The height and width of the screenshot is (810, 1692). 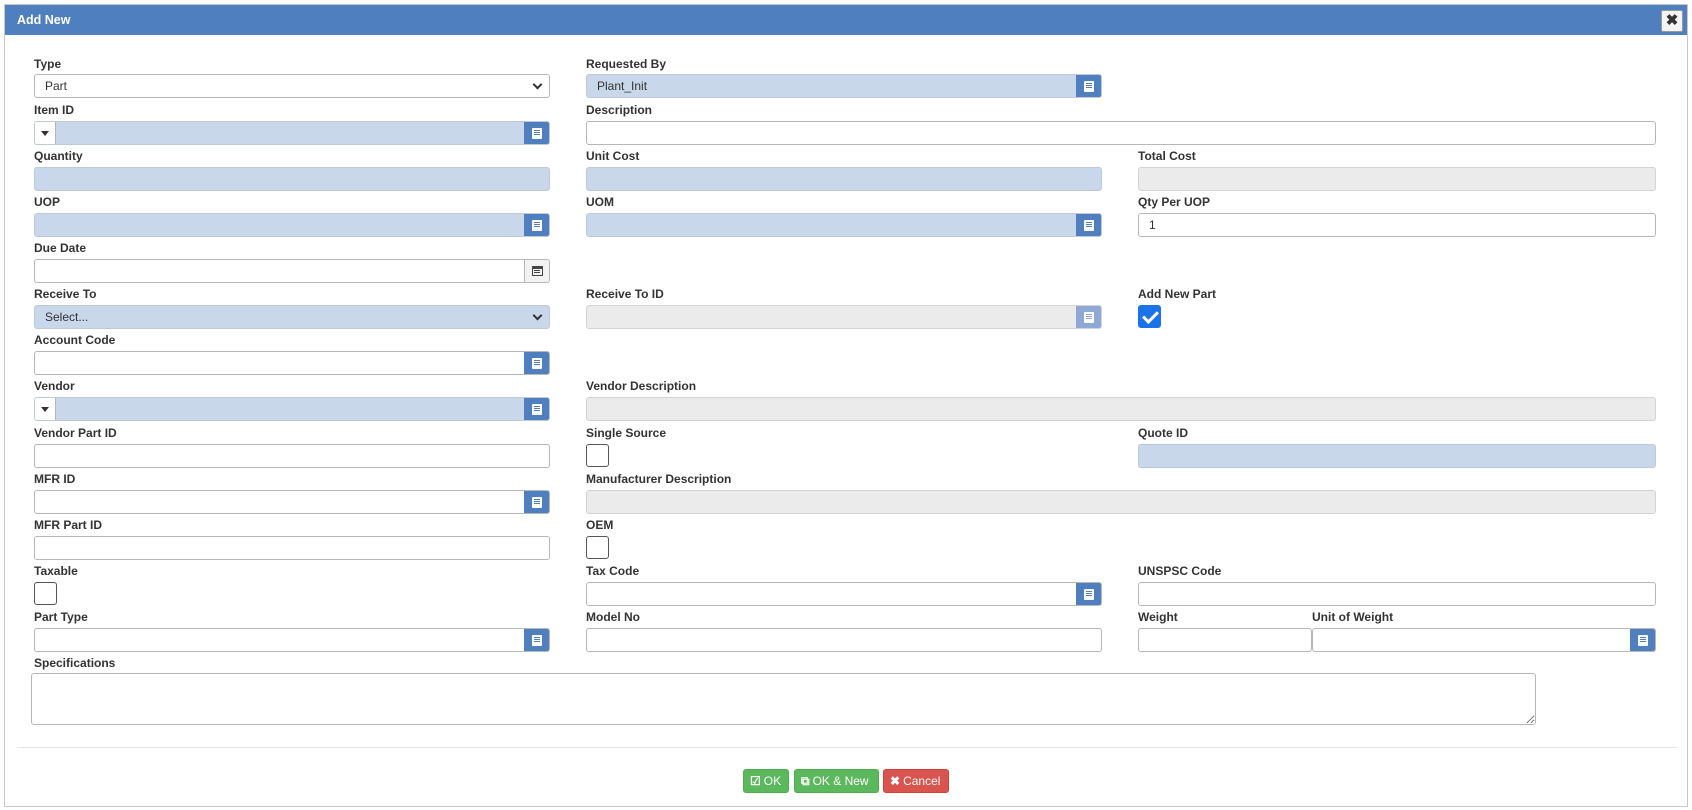 I want to click on calendar-button, so click(x=536, y=271).